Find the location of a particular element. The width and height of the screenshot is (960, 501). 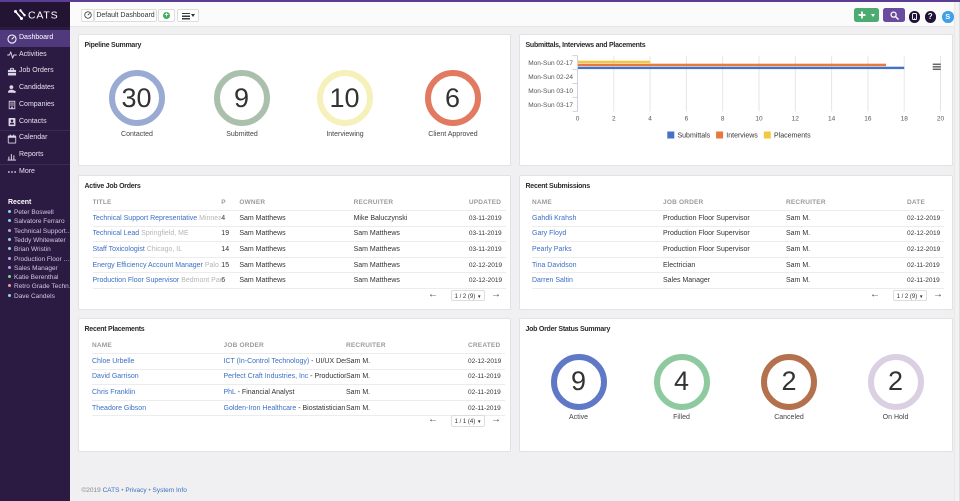

svg-text: 10 is located at coordinates (759, 119).